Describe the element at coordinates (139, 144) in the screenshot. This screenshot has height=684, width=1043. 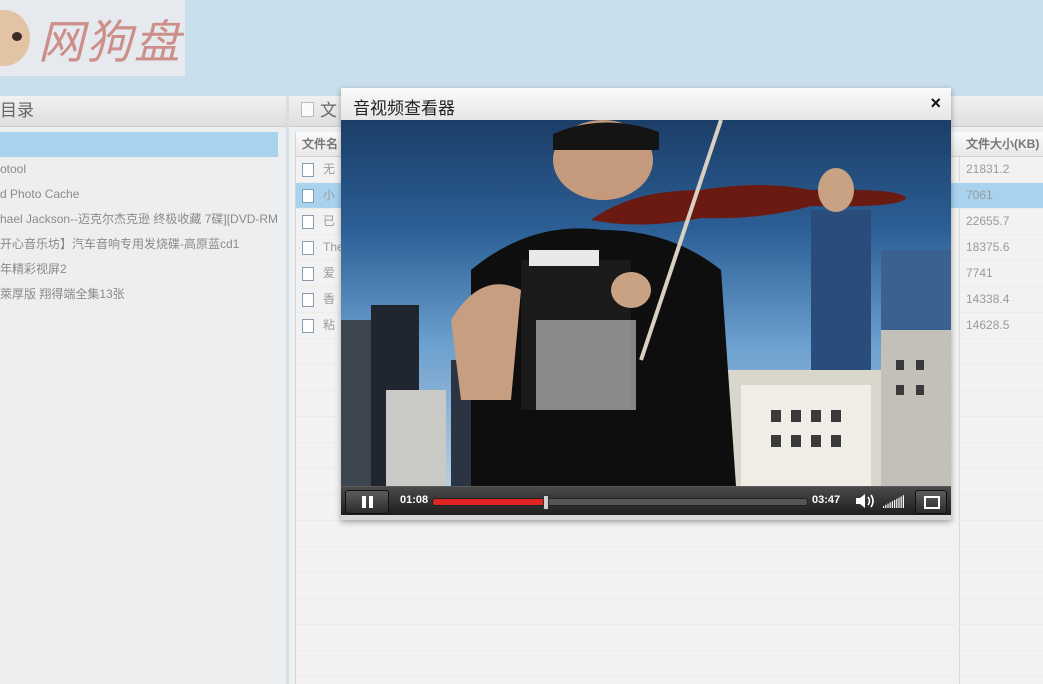
I see `tree-item` at that location.